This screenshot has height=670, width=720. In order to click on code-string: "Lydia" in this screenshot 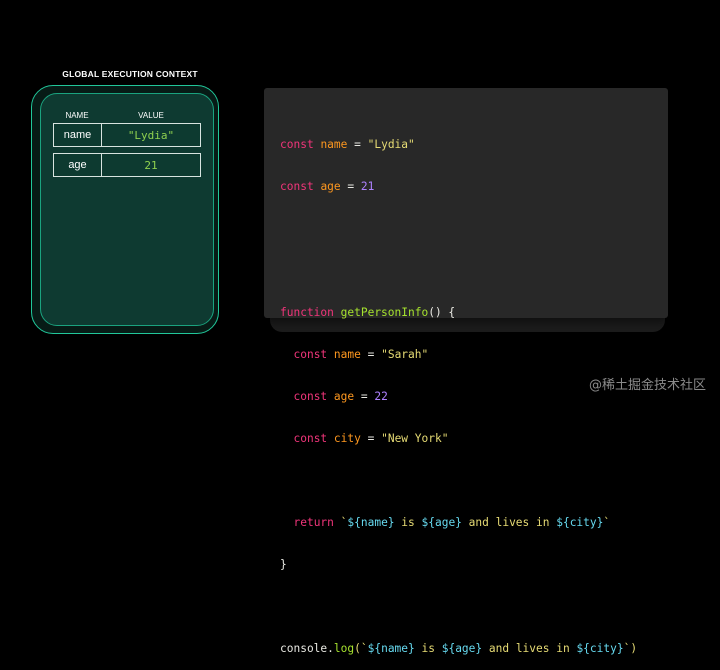, I will do `click(391, 144)`.